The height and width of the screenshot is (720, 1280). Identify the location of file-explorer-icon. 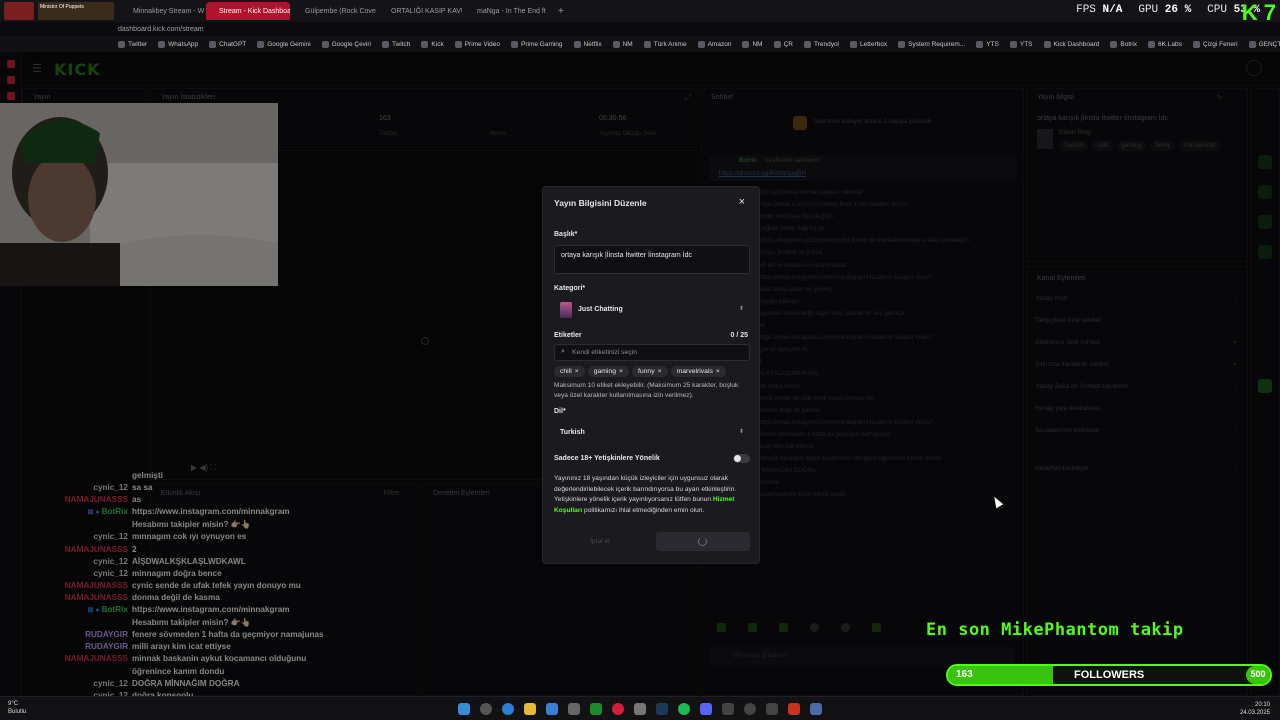
(530, 709).